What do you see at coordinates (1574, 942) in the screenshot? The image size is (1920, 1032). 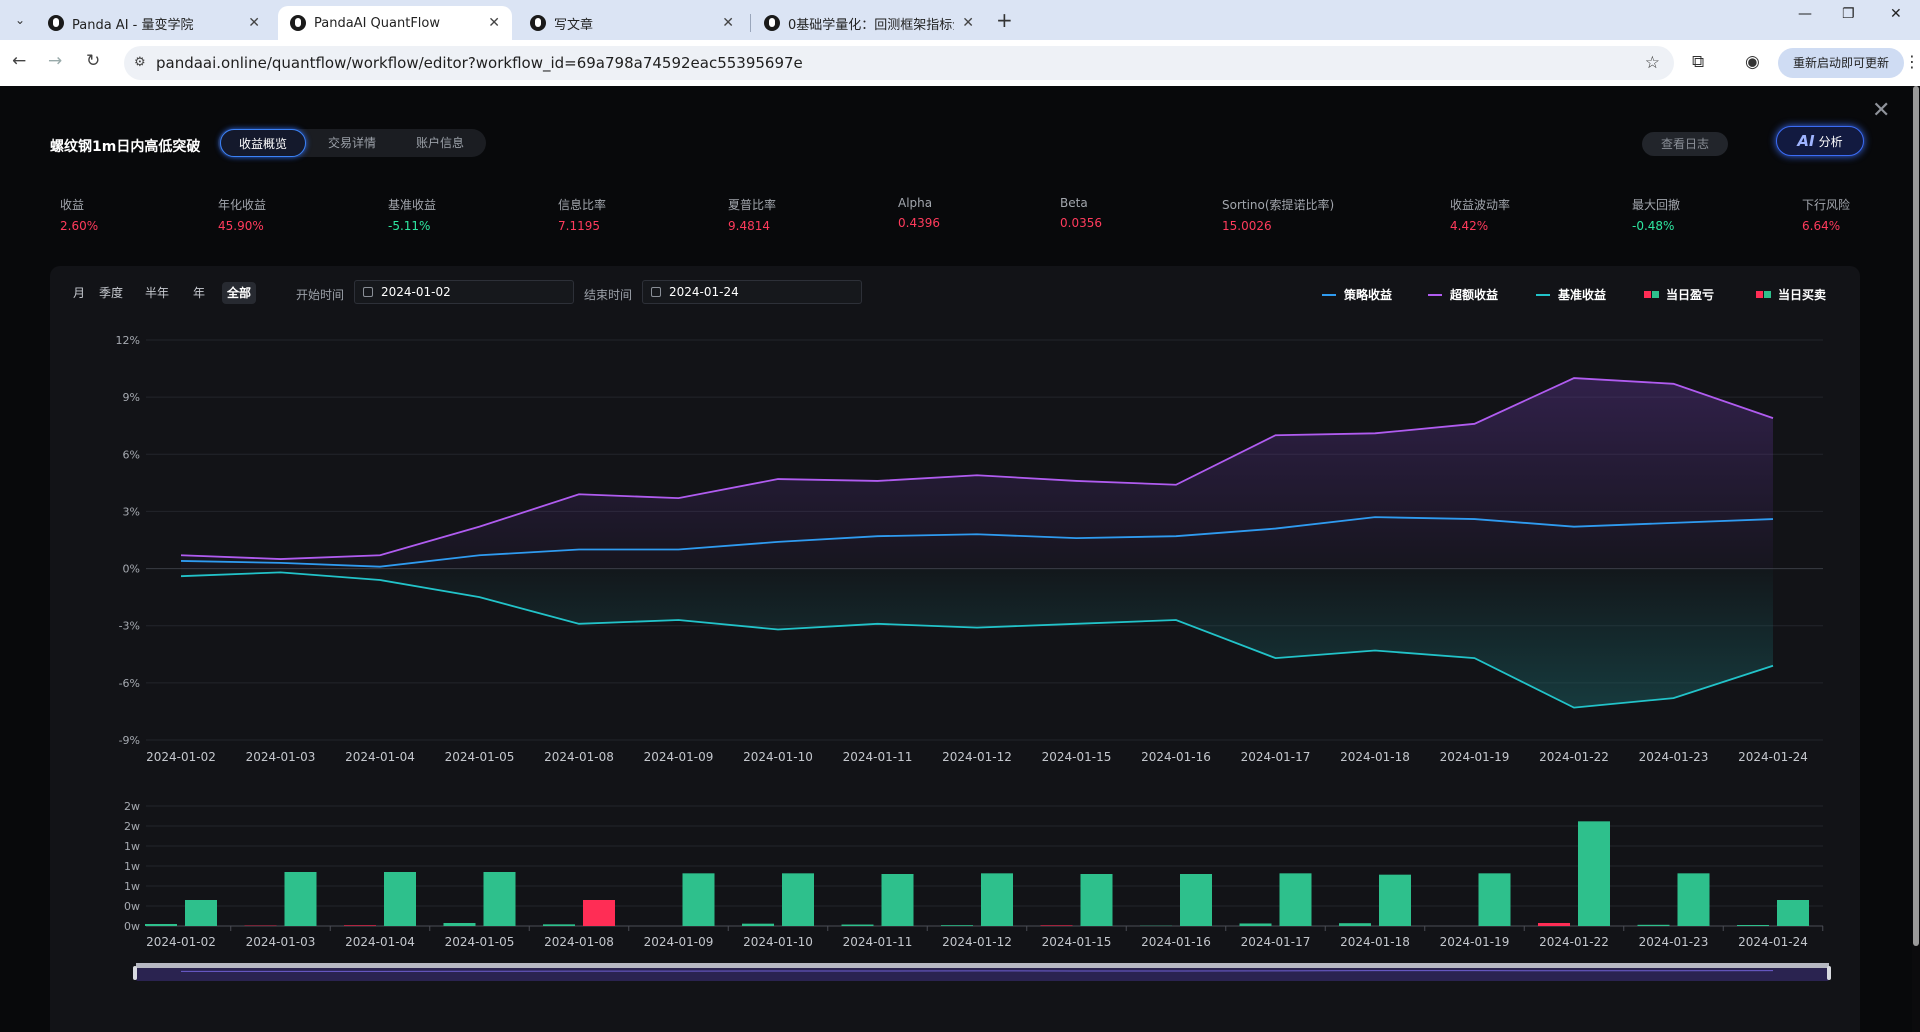 I see `bar-x-tick-label: 2024-01-22` at bounding box center [1574, 942].